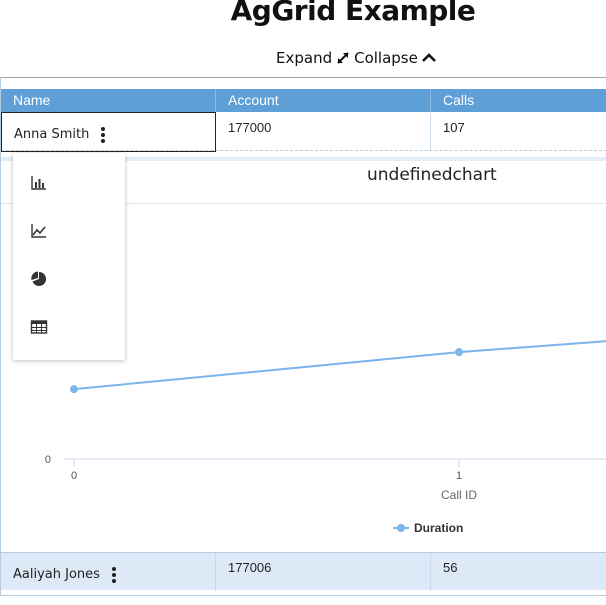 This screenshot has height=605, width=606. Describe the element at coordinates (353, 13) in the screenshot. I see `page-title: AgGrid Example` at that location.